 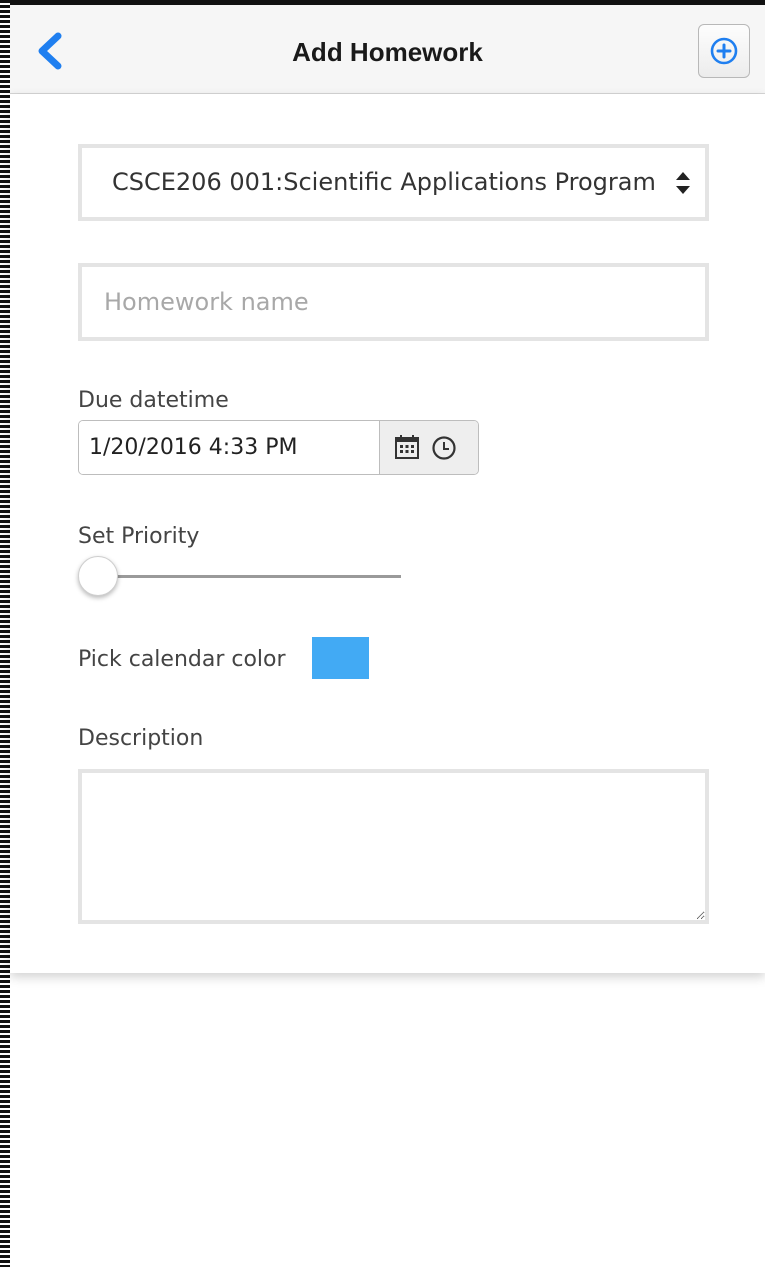 I want to click on calendar-icon, so click(x=407, y=447).